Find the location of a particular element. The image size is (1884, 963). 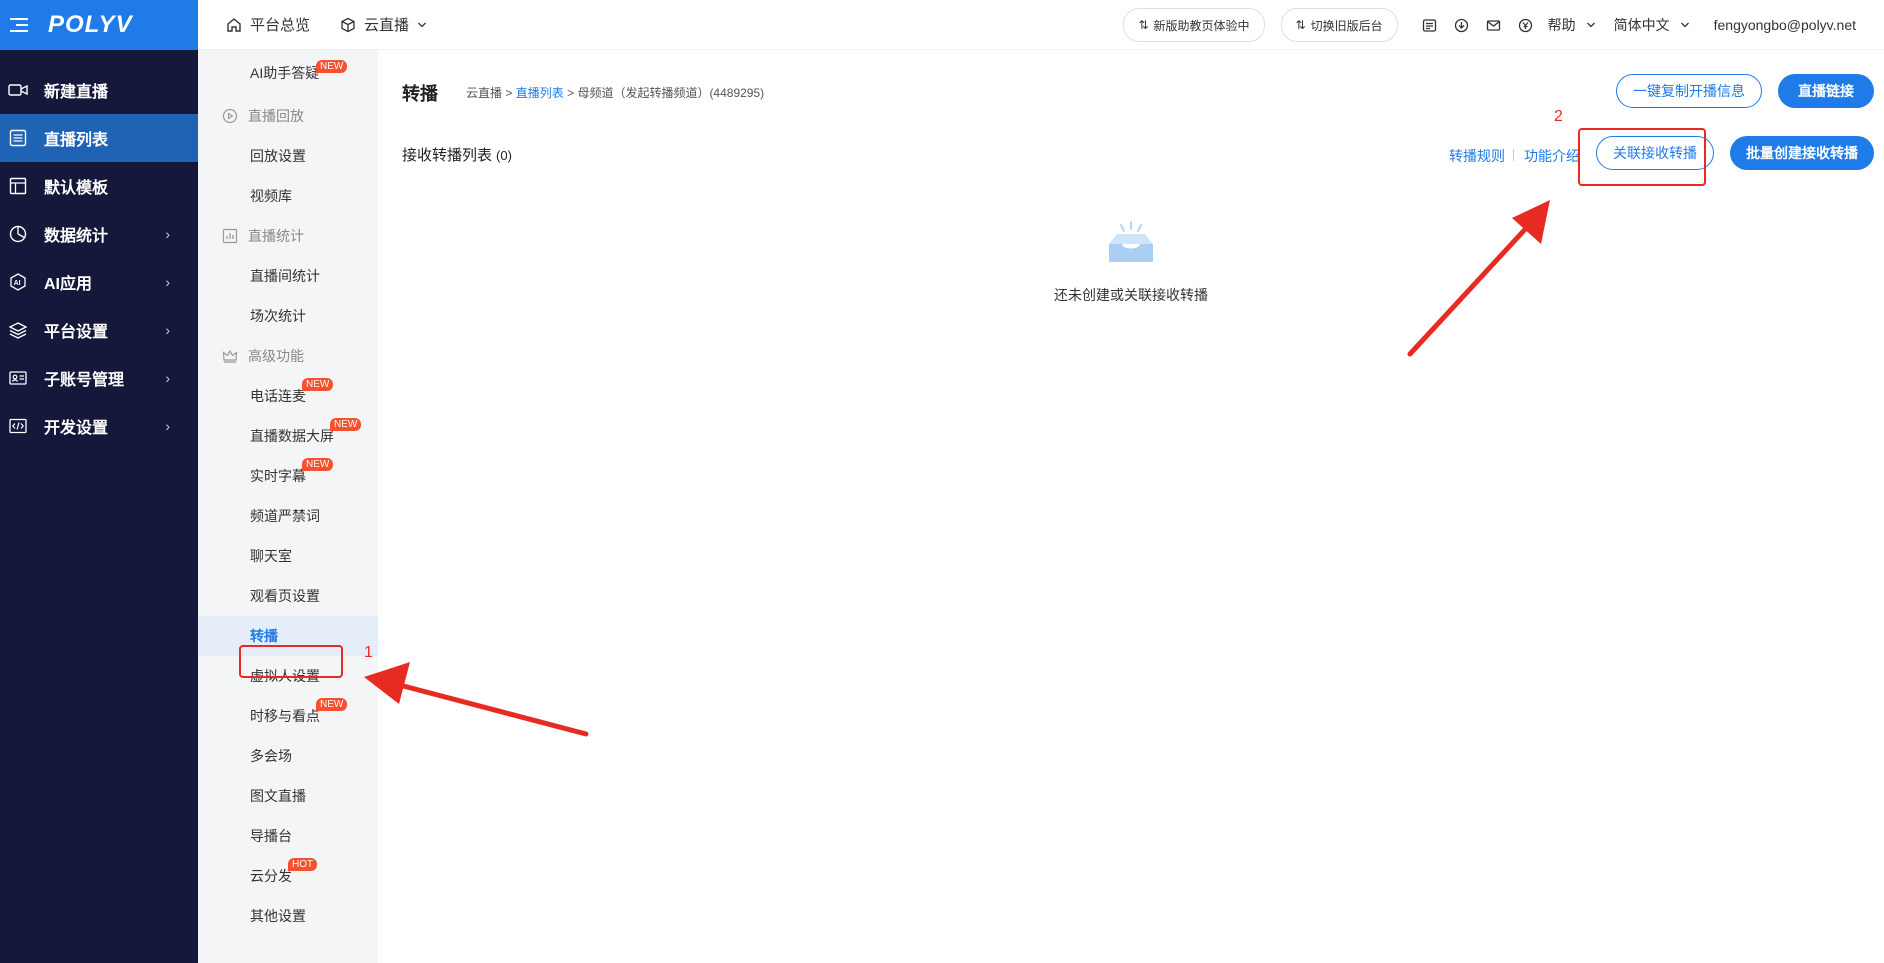

video-camera-icon is located at coordinates (18, 90).